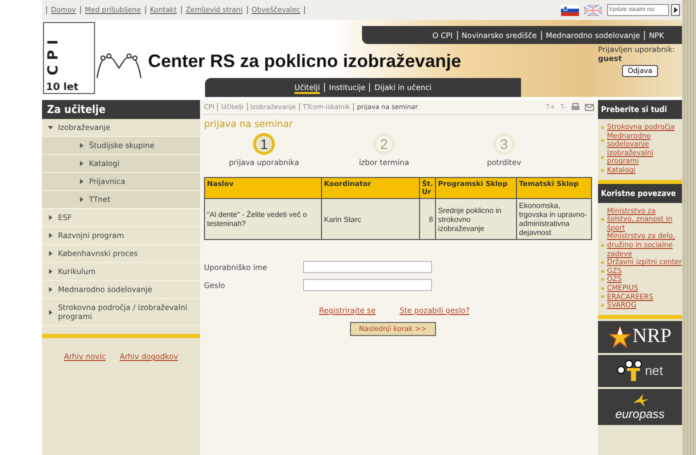  Describe the element at coordinates (384, 144) in the screenshot. I see `step-number: 2` at that location.